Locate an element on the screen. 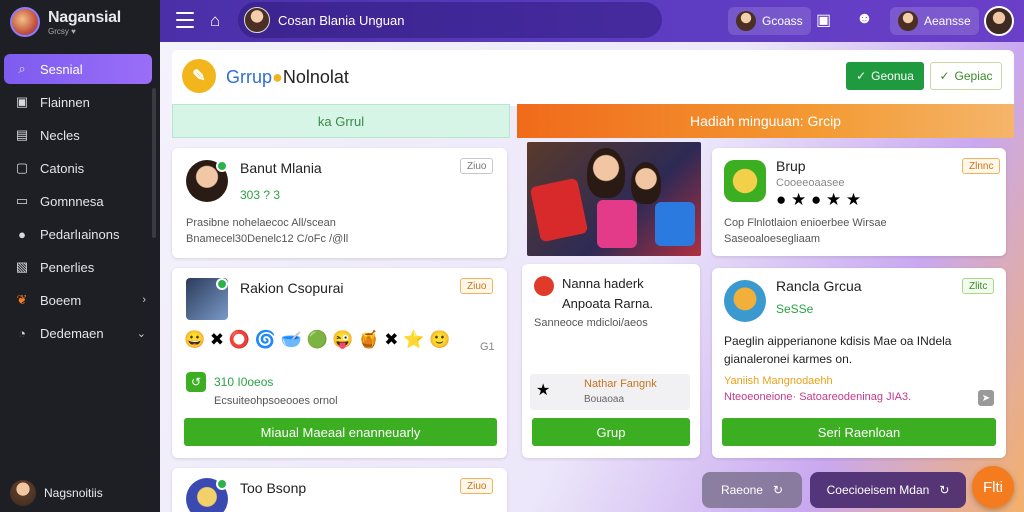  sidebar-item-4: ▭ Gomnnesa is located at coordinates (78, 201).